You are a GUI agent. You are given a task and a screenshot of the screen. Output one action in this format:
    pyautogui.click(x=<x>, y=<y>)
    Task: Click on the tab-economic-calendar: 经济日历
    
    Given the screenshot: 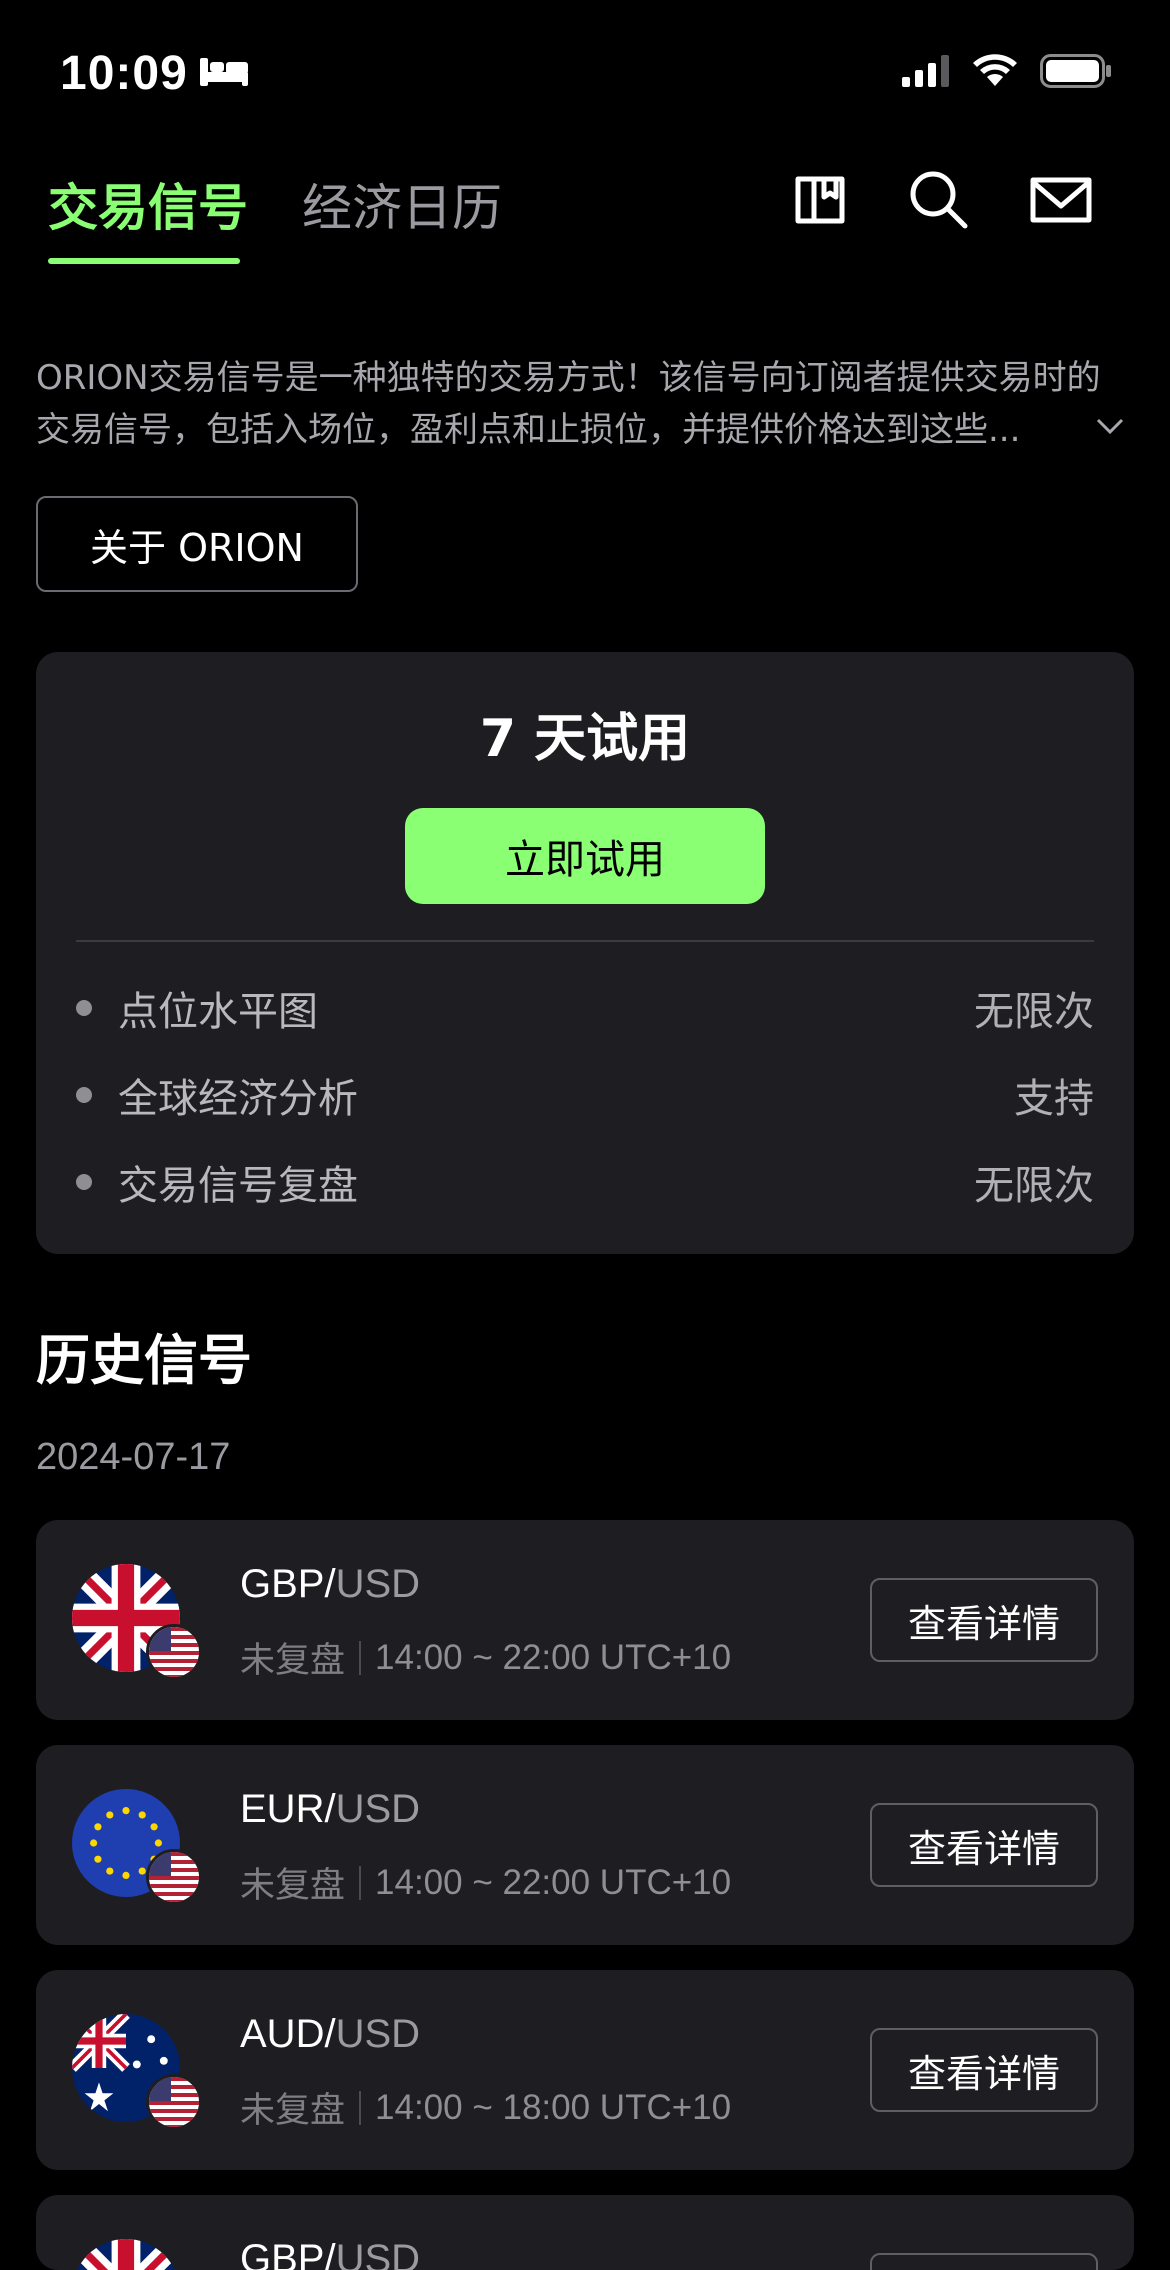 What is the action you would take?
    pyautogui.click(x=402, y=204)
    